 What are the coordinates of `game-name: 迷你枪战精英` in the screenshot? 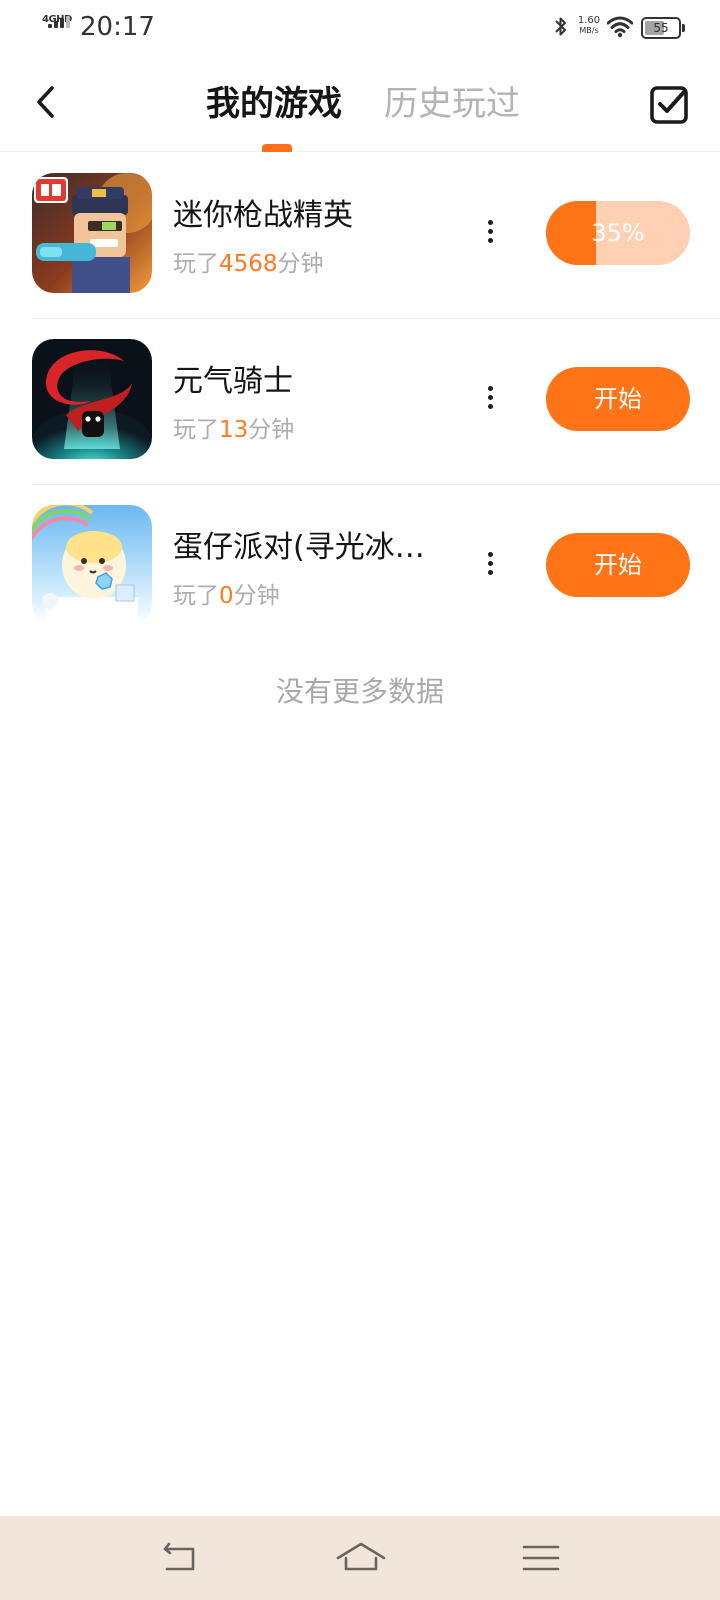 It's located at (263, 215).